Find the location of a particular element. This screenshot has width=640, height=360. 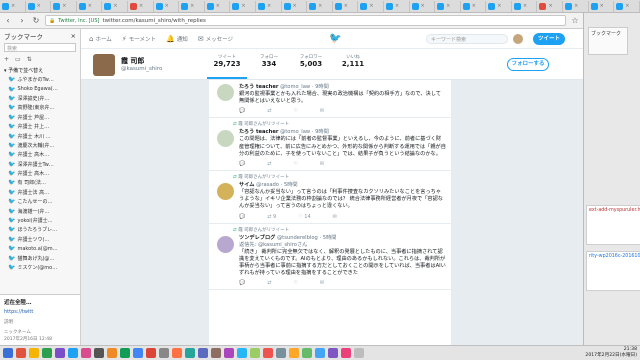

forward-icon: › is located at coordinates (22, 21).